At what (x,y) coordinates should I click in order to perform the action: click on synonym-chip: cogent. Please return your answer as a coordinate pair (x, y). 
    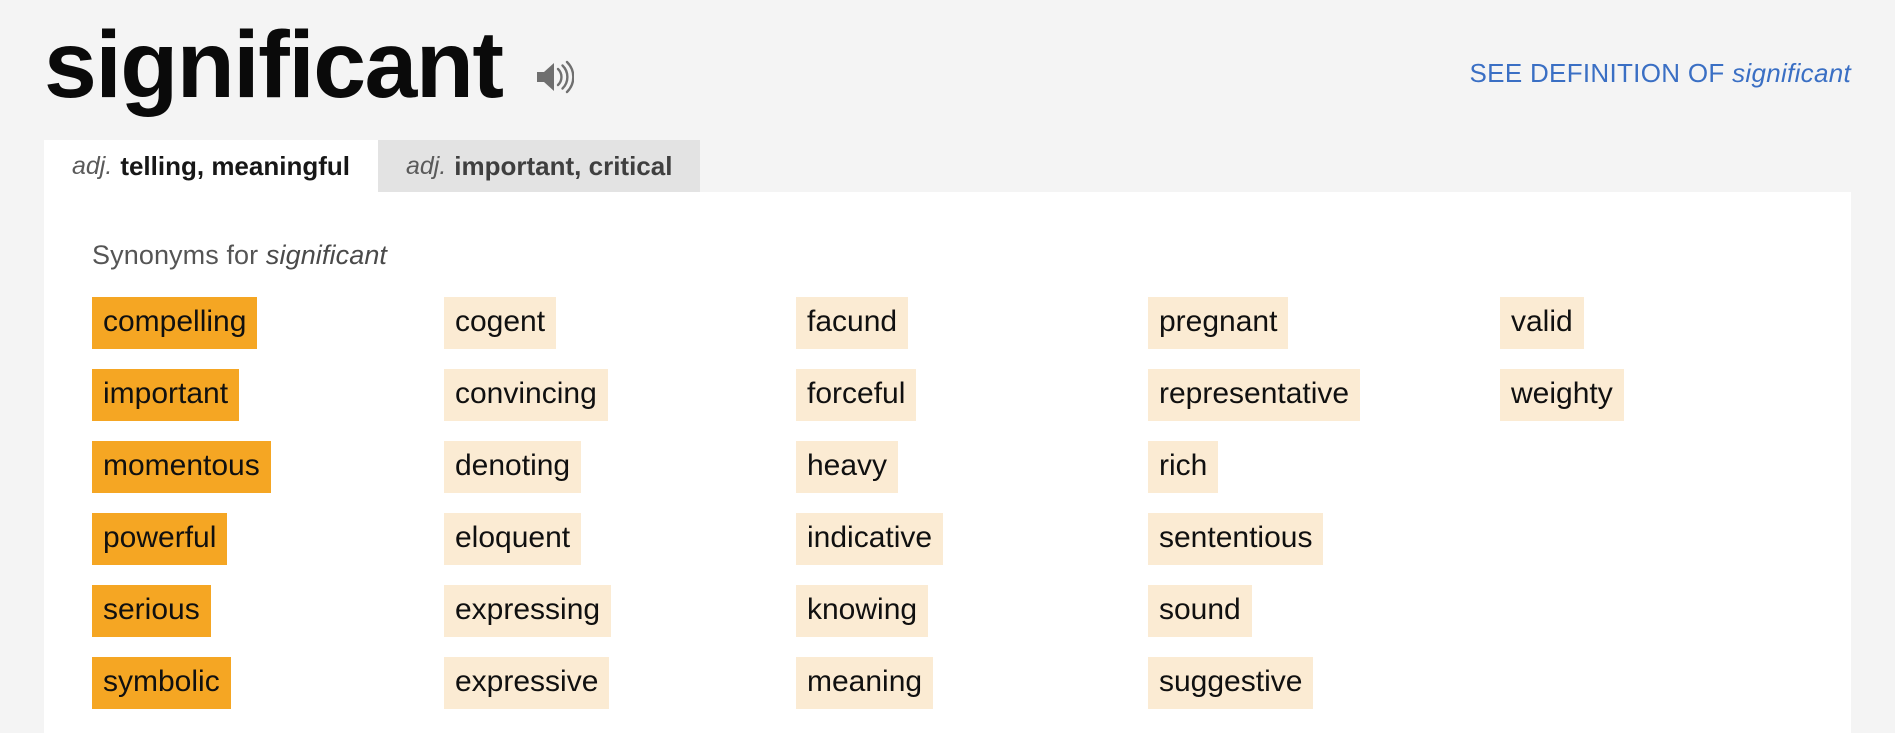
    Looking at the image, I should click on (500, 323).